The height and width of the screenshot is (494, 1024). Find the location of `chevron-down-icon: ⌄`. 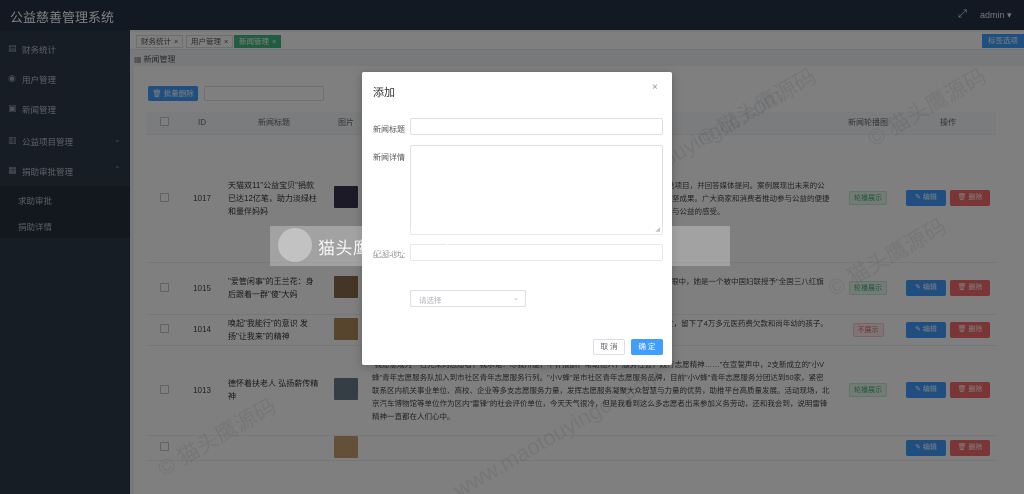

chevron-down-icon: ⌄ is located at coordinates (516, 298).